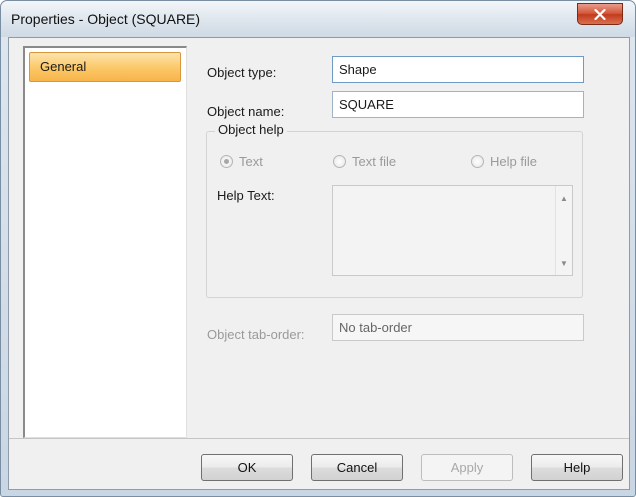  What do you see at coordinates (374, 161) in the screenshot?
I see `radio-text-file-label: Text file` at bounding box center [374, 161].